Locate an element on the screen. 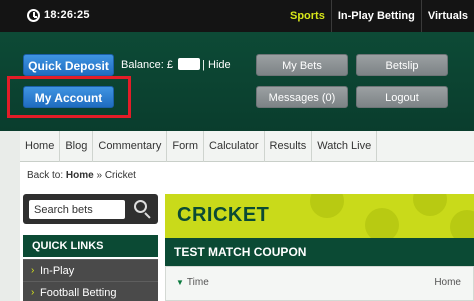  cricket-banner: CRICKET is located at coordinates (319, 216).